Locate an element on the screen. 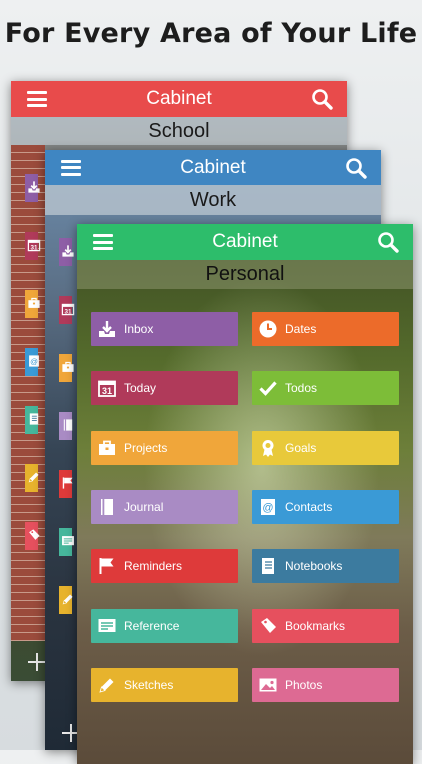 This screenshot has width=422, height=764. personal-app-bar: Cabinet is located at coordinates (245, 242).